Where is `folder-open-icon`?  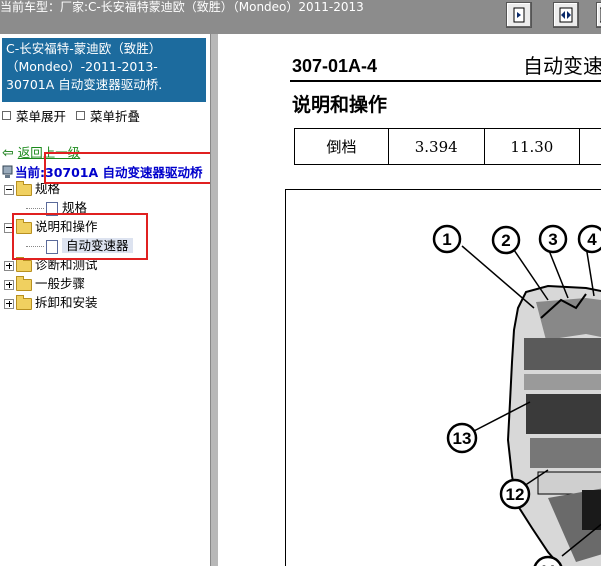
folder-open-icon is located at coordinates (24, 188).